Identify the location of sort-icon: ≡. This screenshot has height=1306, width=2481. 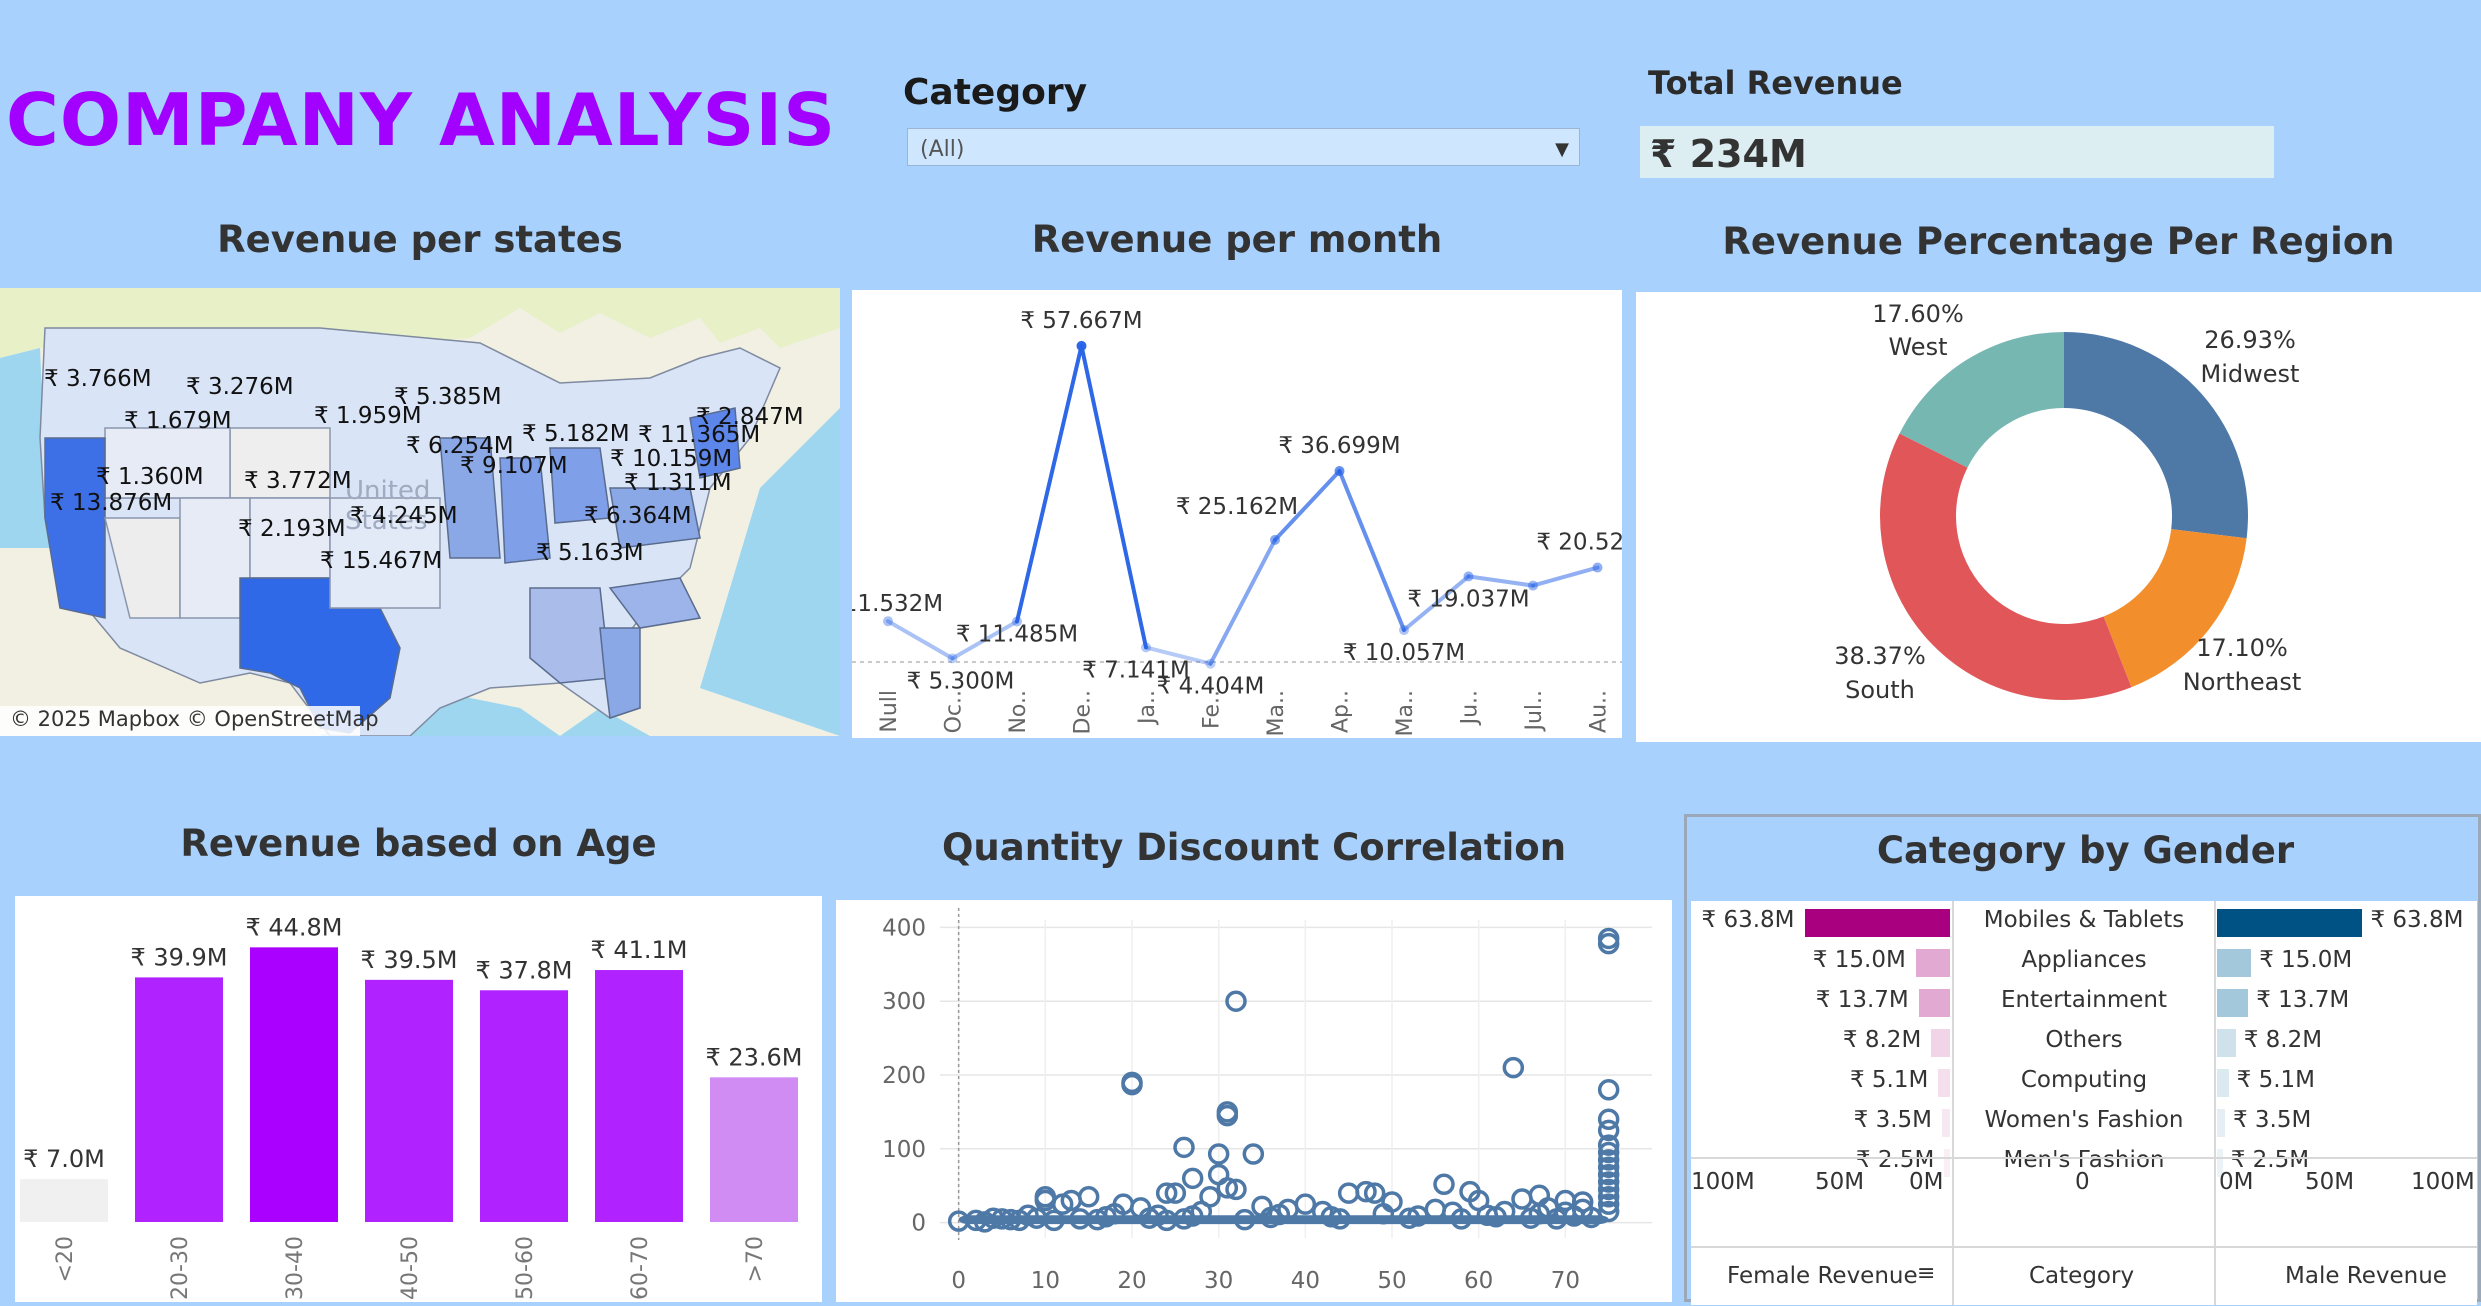
(1926, 1273).